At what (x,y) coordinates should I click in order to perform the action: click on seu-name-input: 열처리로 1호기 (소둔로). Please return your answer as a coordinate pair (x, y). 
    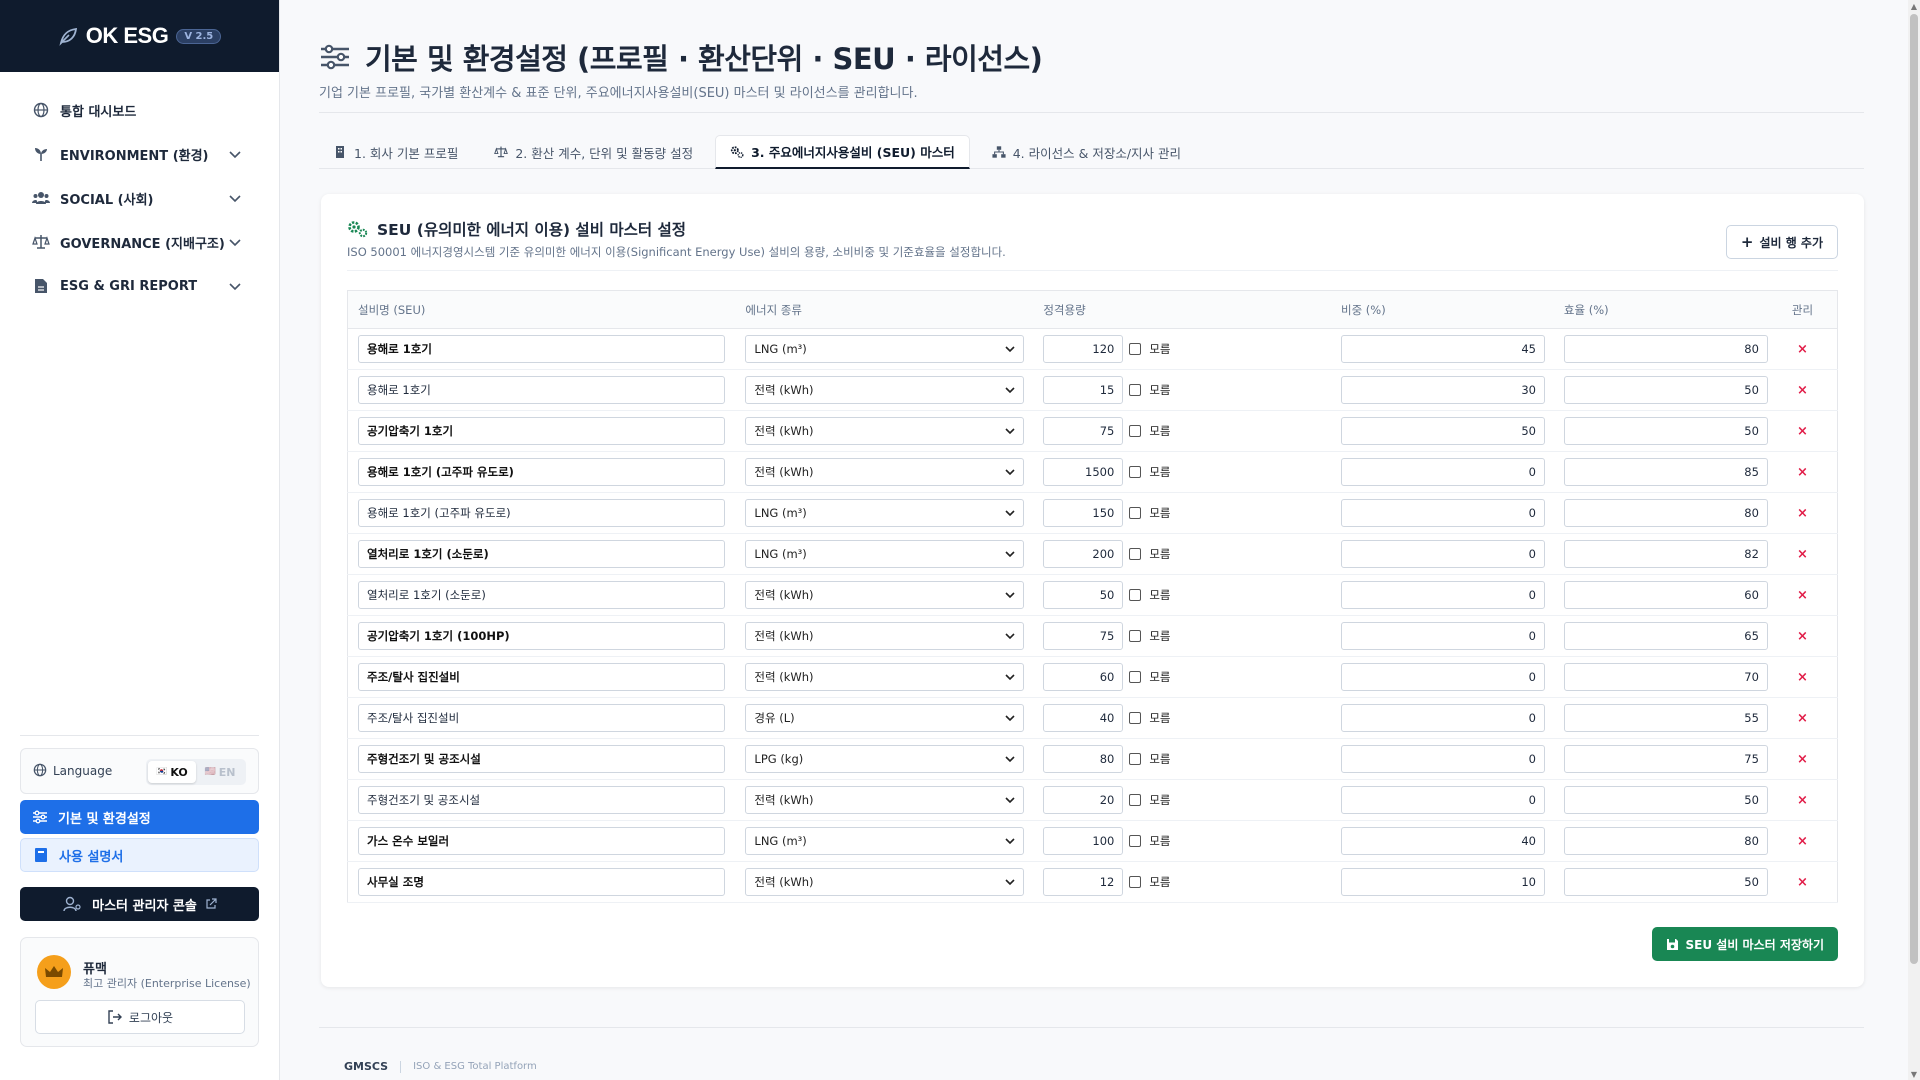
    Looking at the image, I should click on (541, 595).